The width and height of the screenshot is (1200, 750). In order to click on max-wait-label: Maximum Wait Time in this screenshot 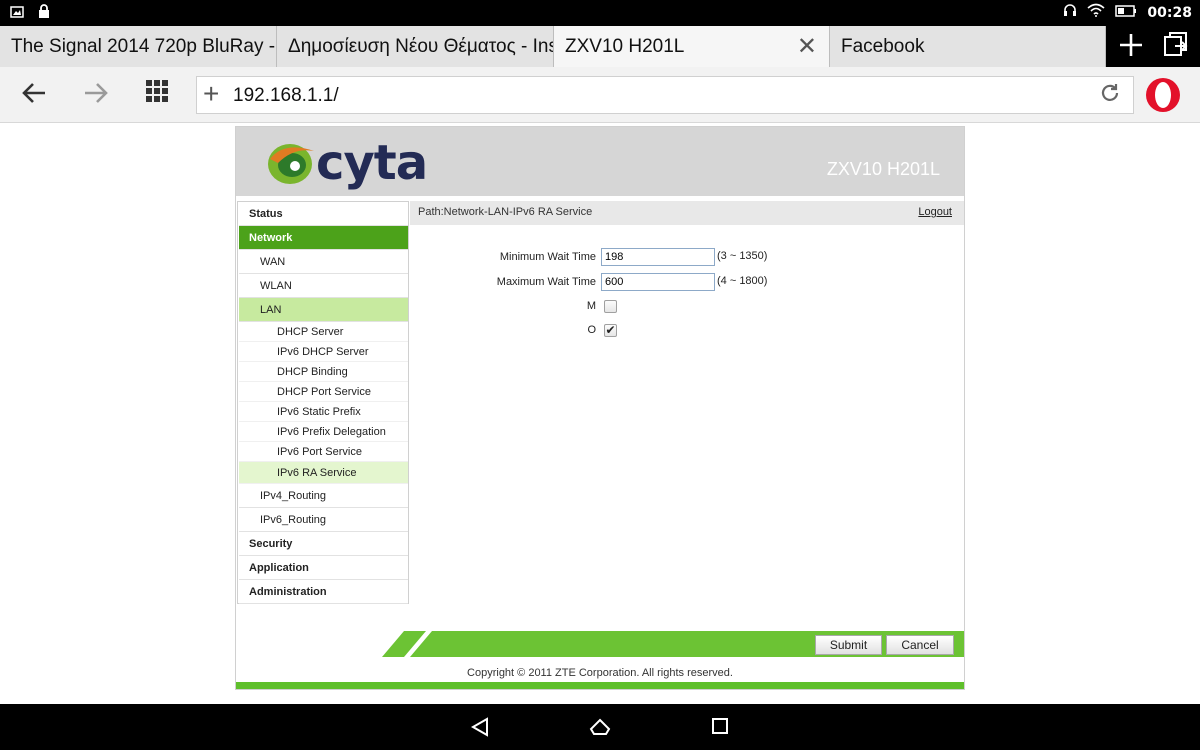, I will do `click(546, 282)`.